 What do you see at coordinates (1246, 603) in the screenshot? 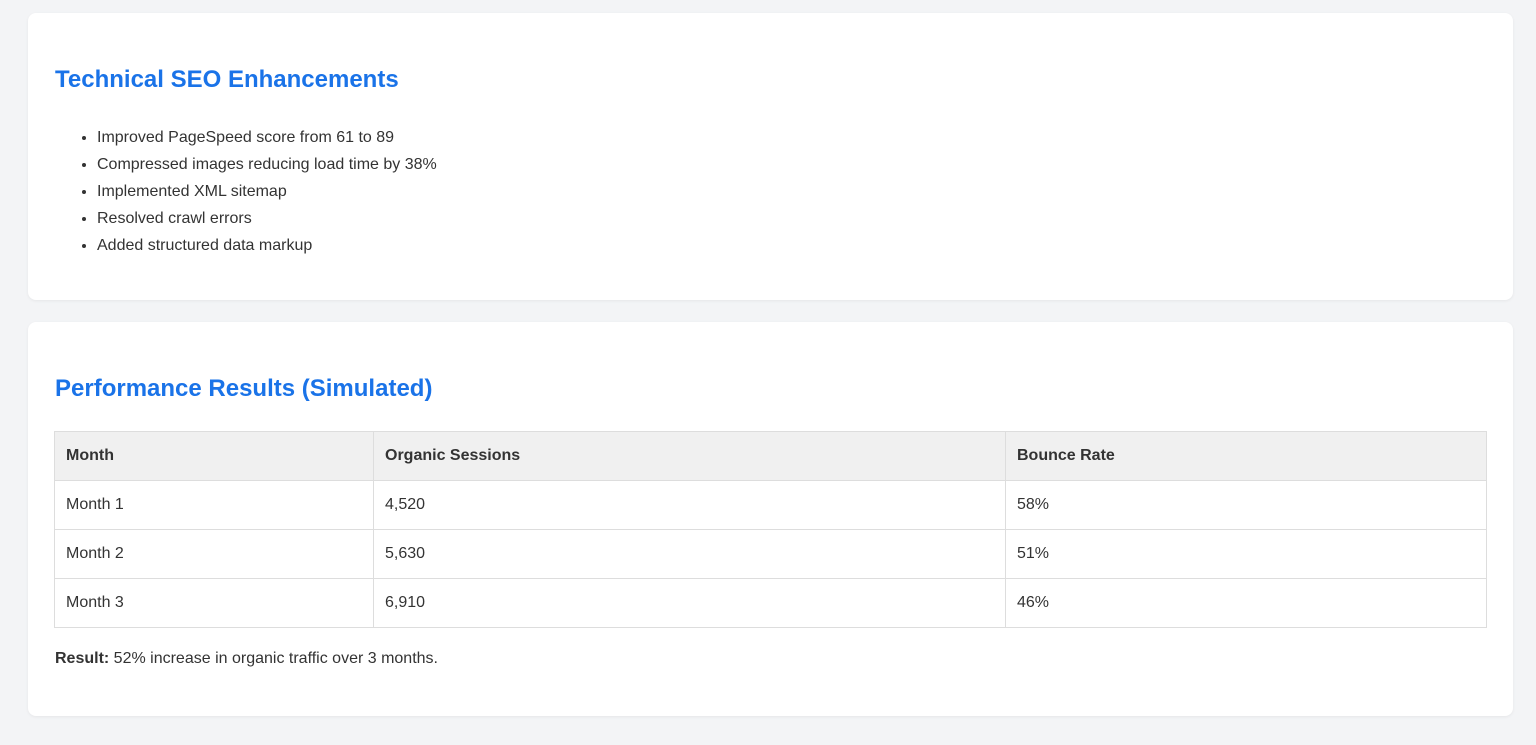
I see `cell-bounce-rate: 46%` at bounding box center [1246, 603].